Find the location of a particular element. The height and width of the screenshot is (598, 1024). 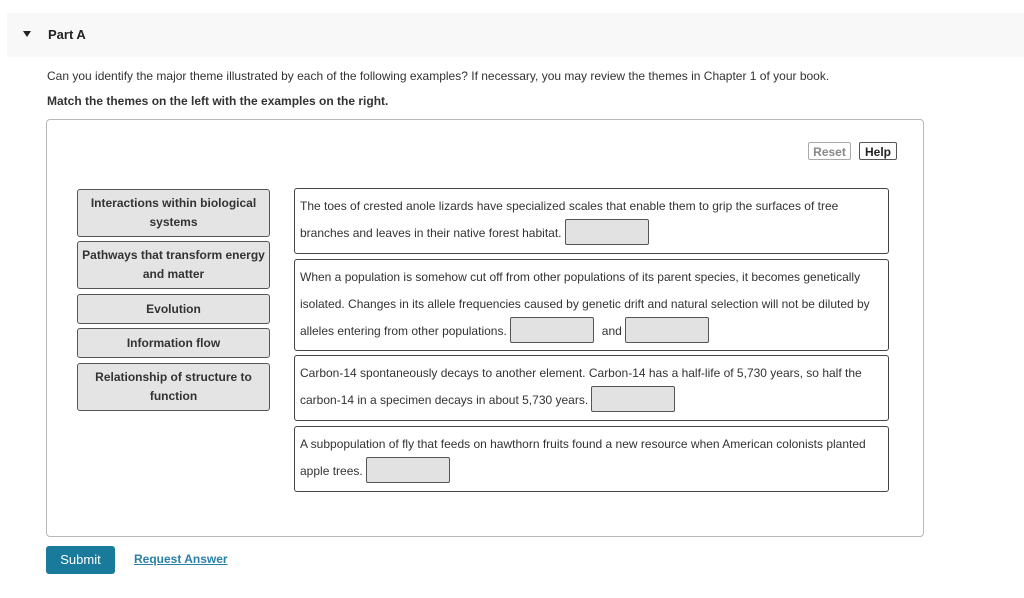

request-answer-link: Request Answer is located at coordinates (181, 559).